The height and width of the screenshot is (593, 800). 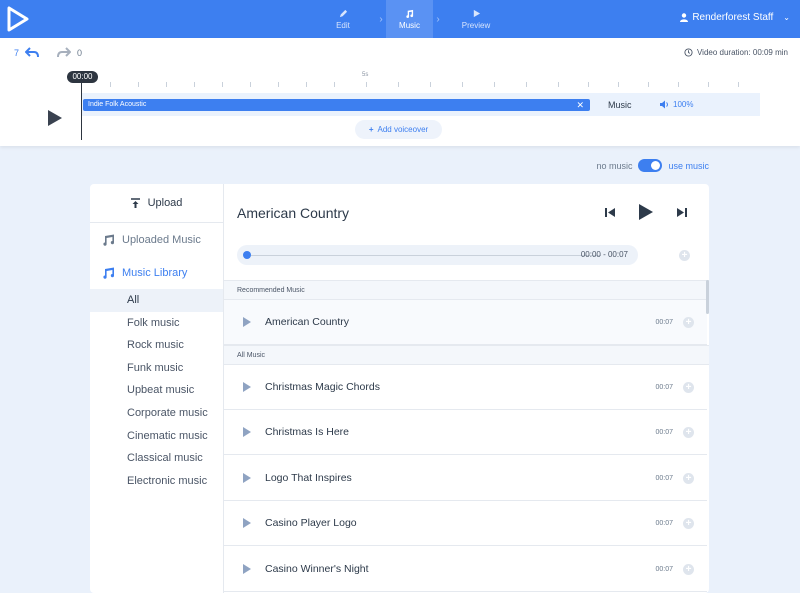 I want to click on category-funk: Funk music, so click(x=156, y=368).